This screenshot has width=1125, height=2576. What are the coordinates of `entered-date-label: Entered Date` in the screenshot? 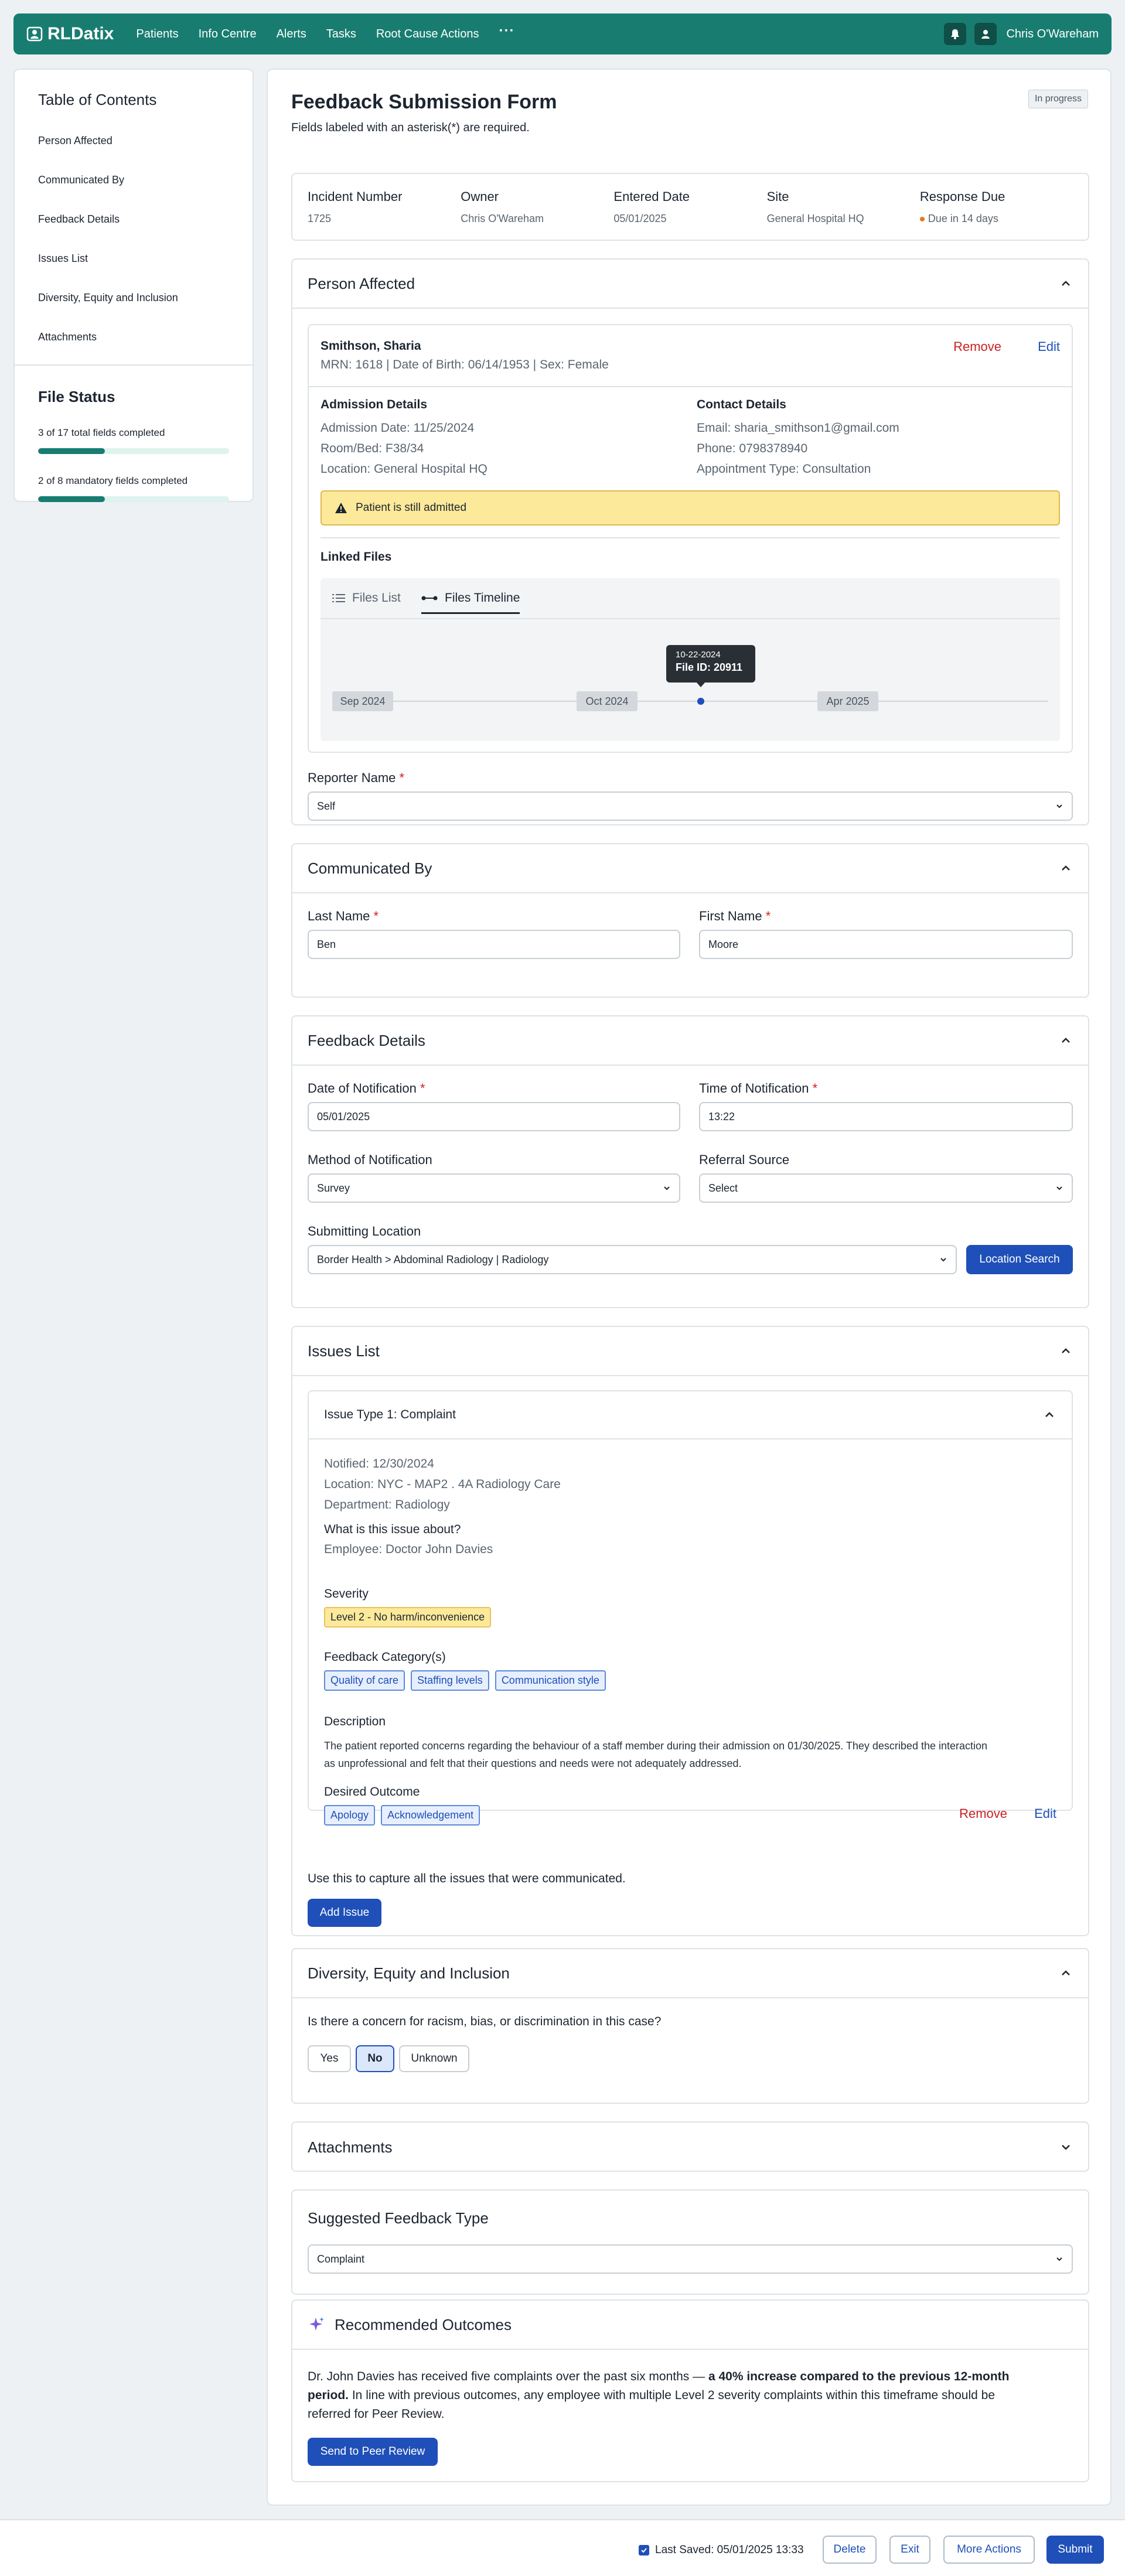 It's located at (651, 196).